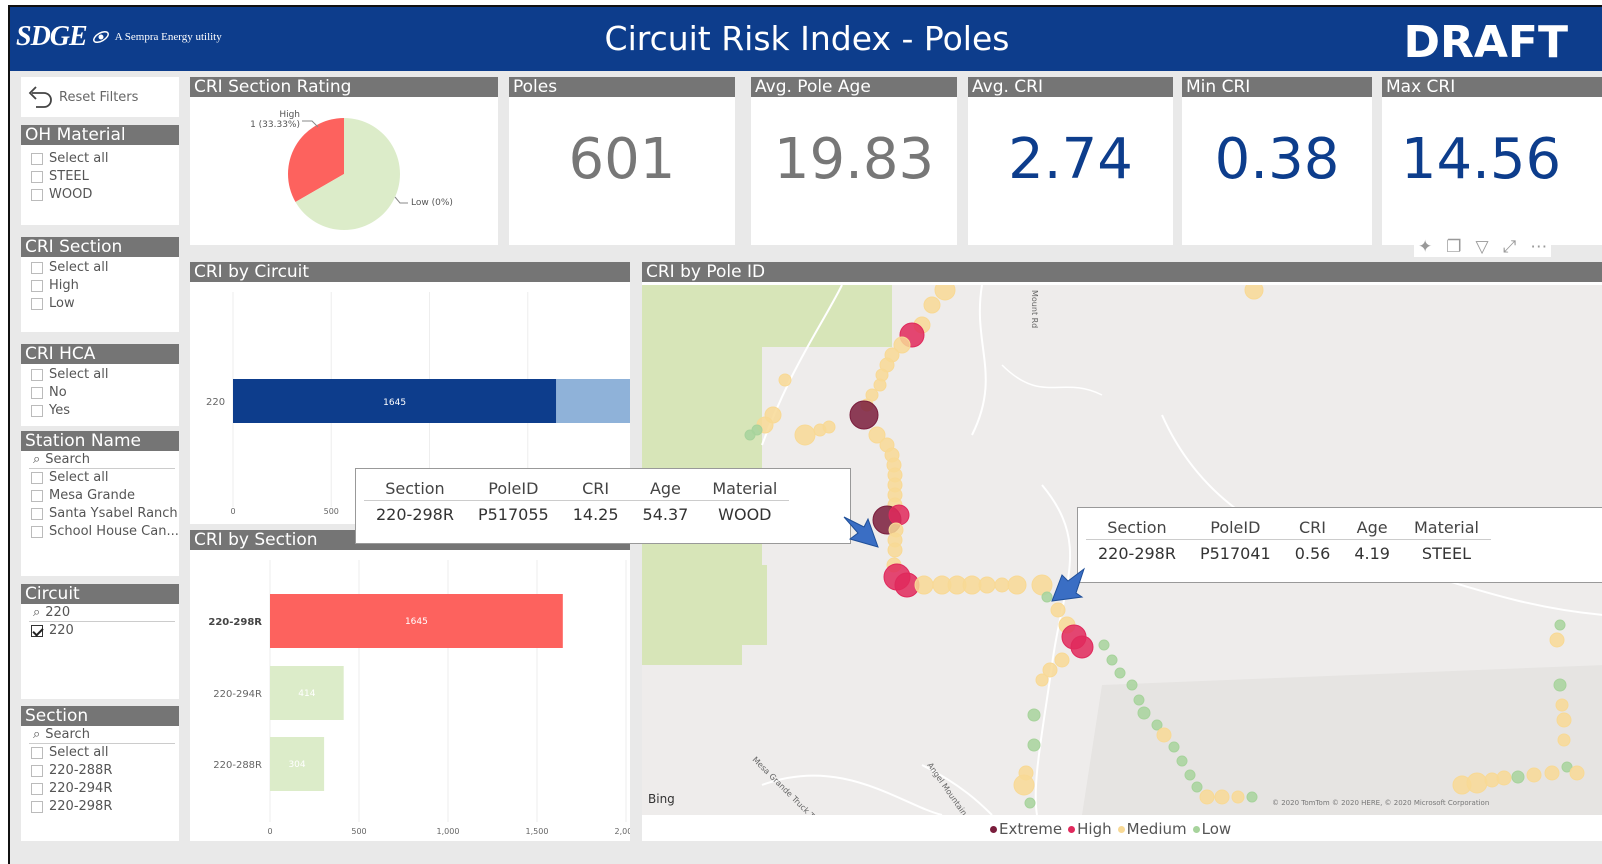 The width and height of the screenshot is (1602, 864). Describe the element at coordinates (100, 159) in the screenshot. I see `oh-material-option: Select all` at that location.